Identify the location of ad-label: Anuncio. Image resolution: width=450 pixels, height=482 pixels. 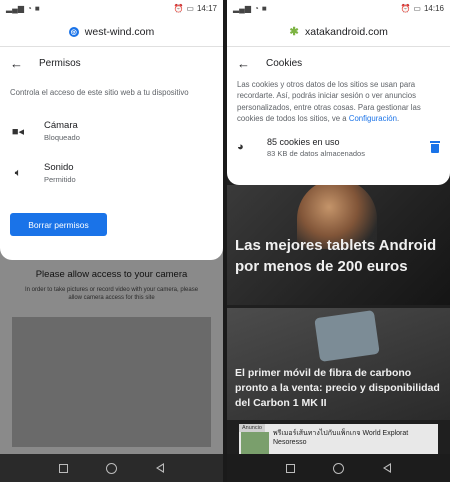
(252, 428).